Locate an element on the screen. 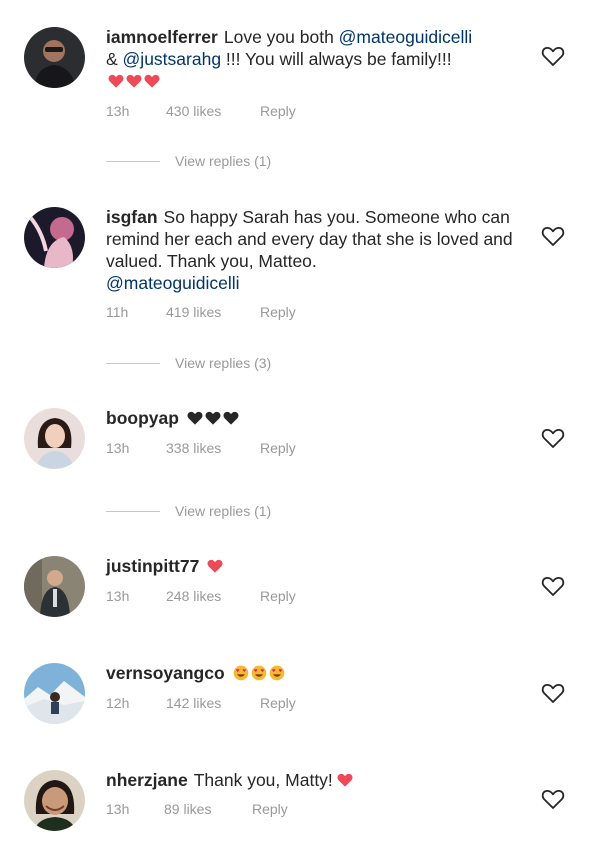  likes-count: 419 likes is located at coordinates (213, 312).